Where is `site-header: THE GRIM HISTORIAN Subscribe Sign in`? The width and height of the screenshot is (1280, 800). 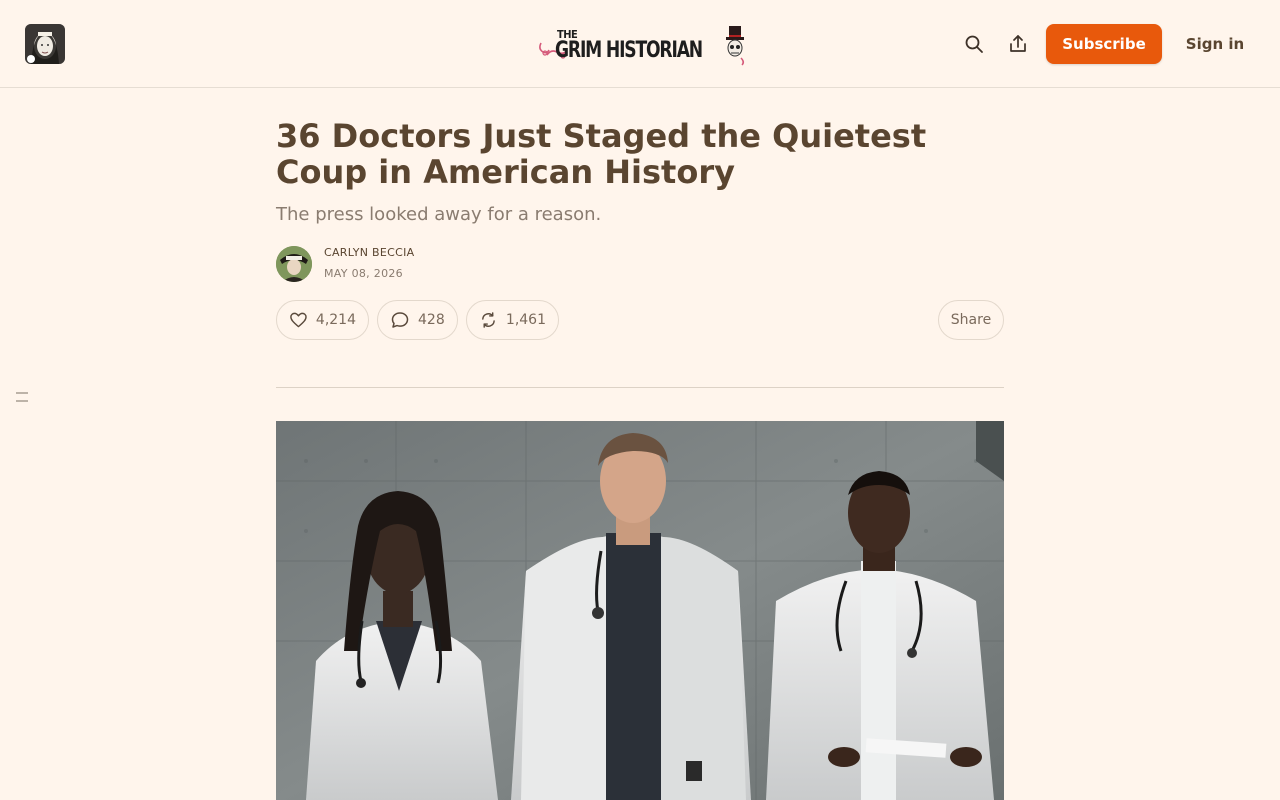 site-header: THE GRIM HISTORIAN Subscribe Sign in is located at coordinates (640, 44).